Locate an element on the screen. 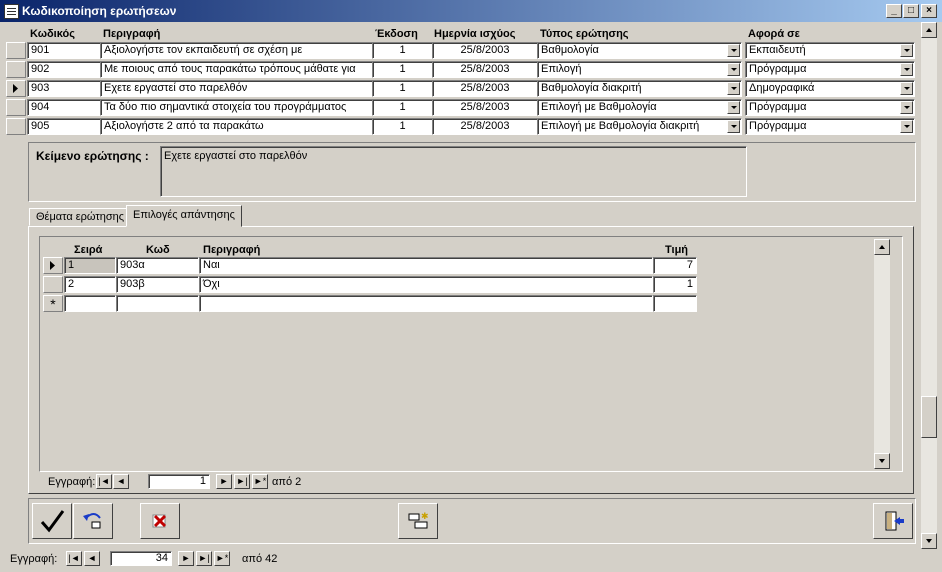 This screenshot has height=572, width=942. type-value: Βαθμολογία is located at coordinates (570, 50).